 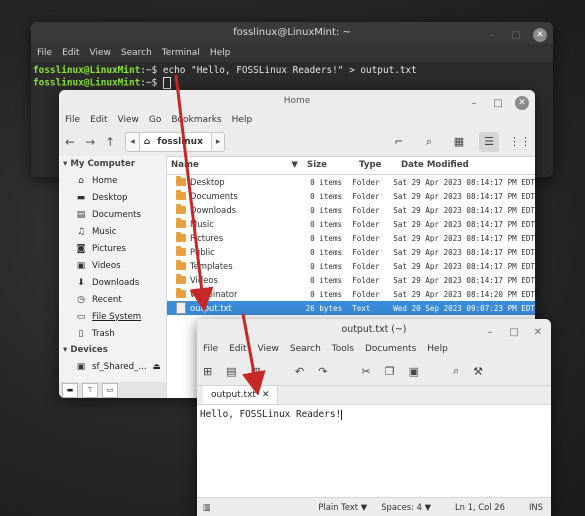 I want to click on file-name-cell: Documents, so click(x=234, y=195).